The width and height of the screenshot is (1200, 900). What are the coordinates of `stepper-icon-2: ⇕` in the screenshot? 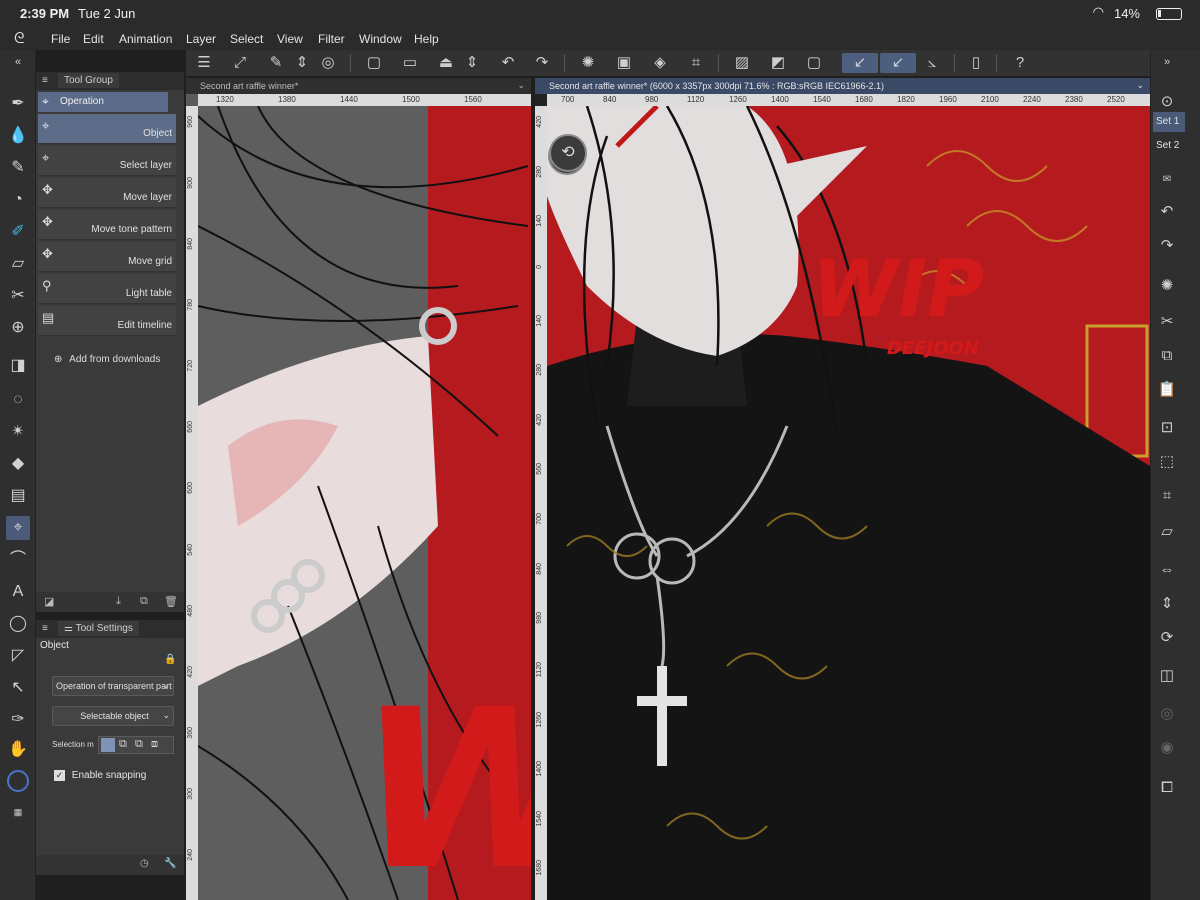 It's located at (472, 63).